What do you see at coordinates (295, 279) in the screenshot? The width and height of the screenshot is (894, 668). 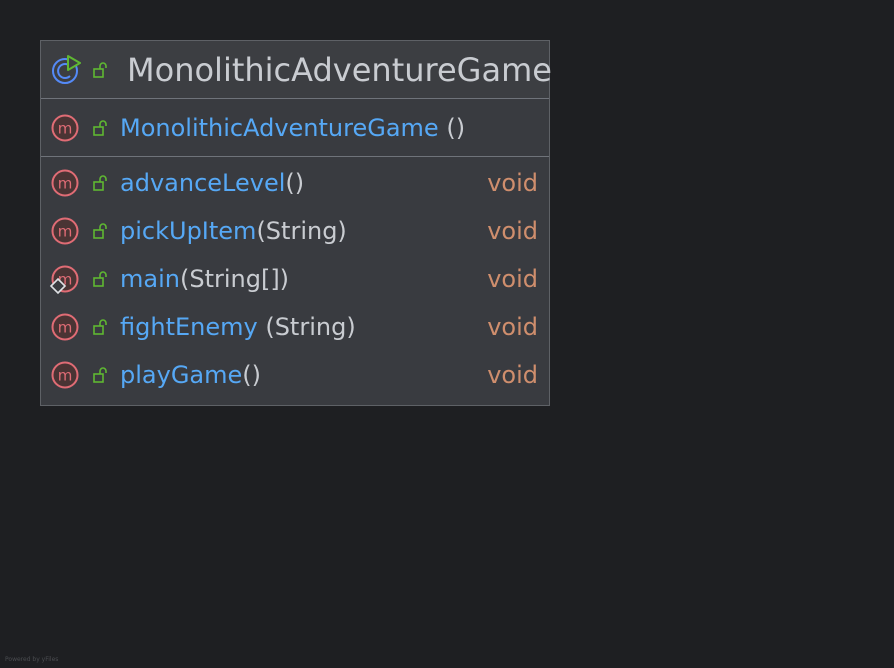 I see `method-row: m main(String[]) void` at bounding box center [295, 279].